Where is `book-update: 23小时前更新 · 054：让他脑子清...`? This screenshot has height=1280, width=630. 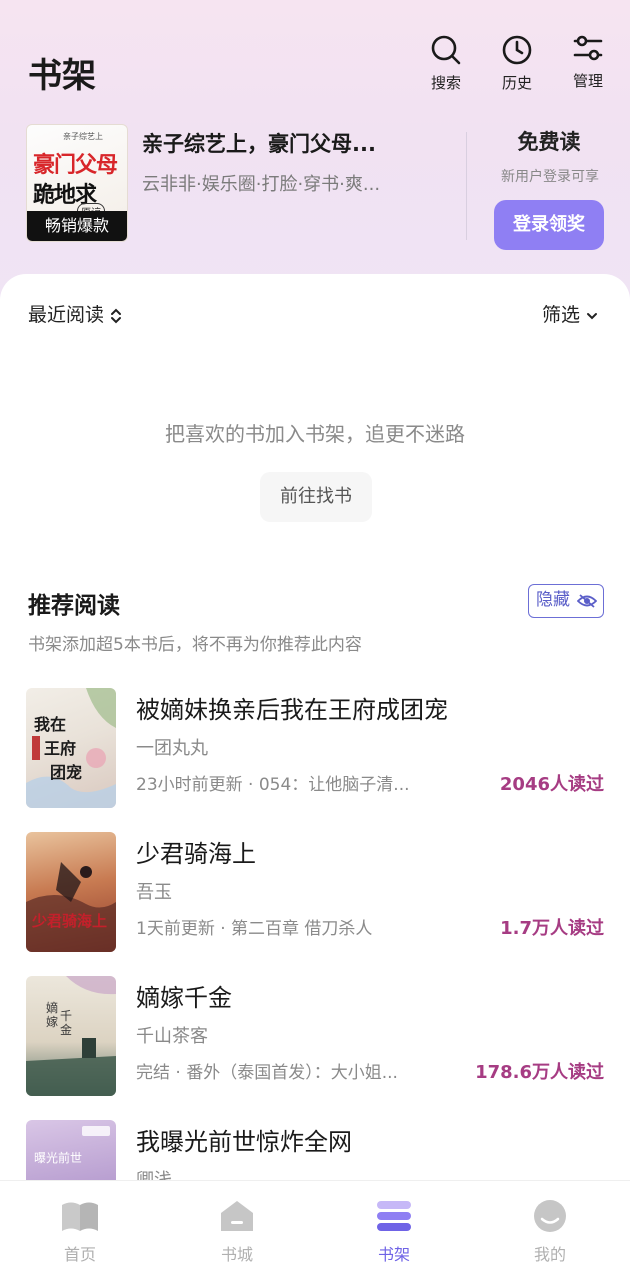 book-update: 23小时前更新 · 054：让他脑子清... is located at coordinates (273, 785).